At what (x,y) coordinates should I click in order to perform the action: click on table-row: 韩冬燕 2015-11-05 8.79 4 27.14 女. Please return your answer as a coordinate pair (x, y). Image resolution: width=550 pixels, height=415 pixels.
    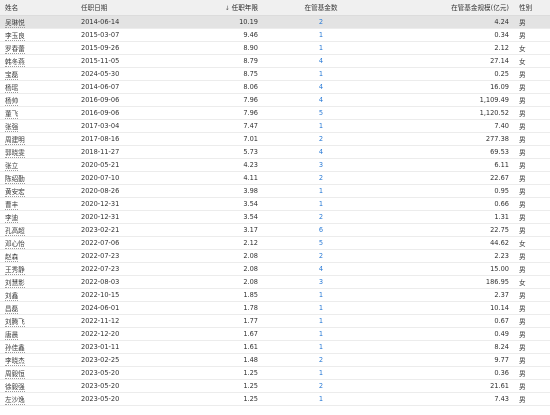
    Looking at the image, I should click on (275, 60).